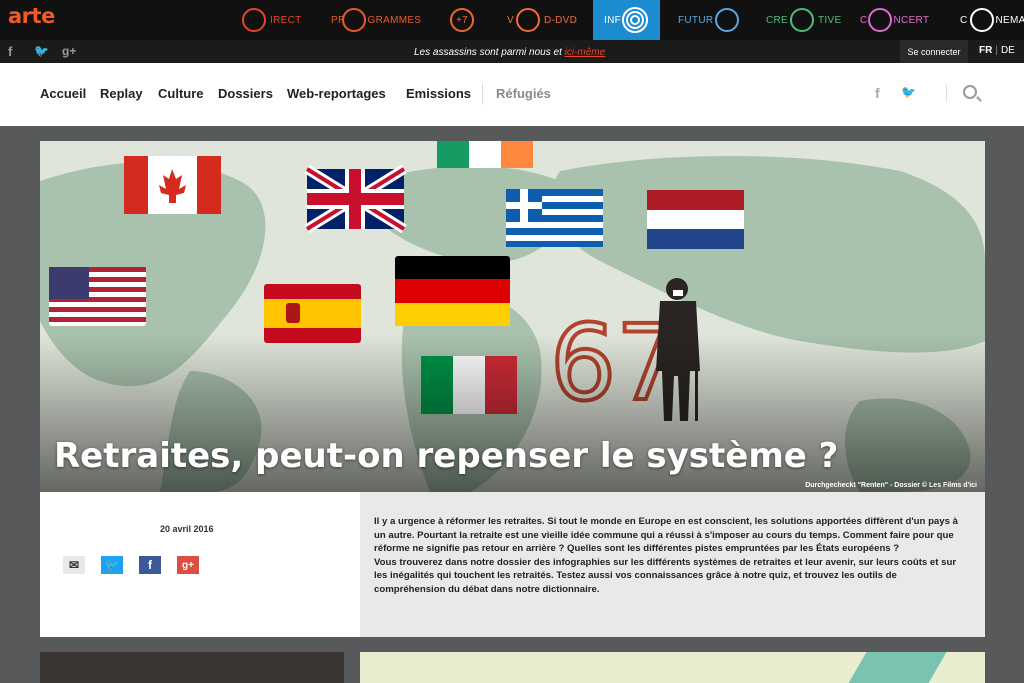 The image size is (1024, 683). I want to click on article-meta-panel, so click(200, 564).